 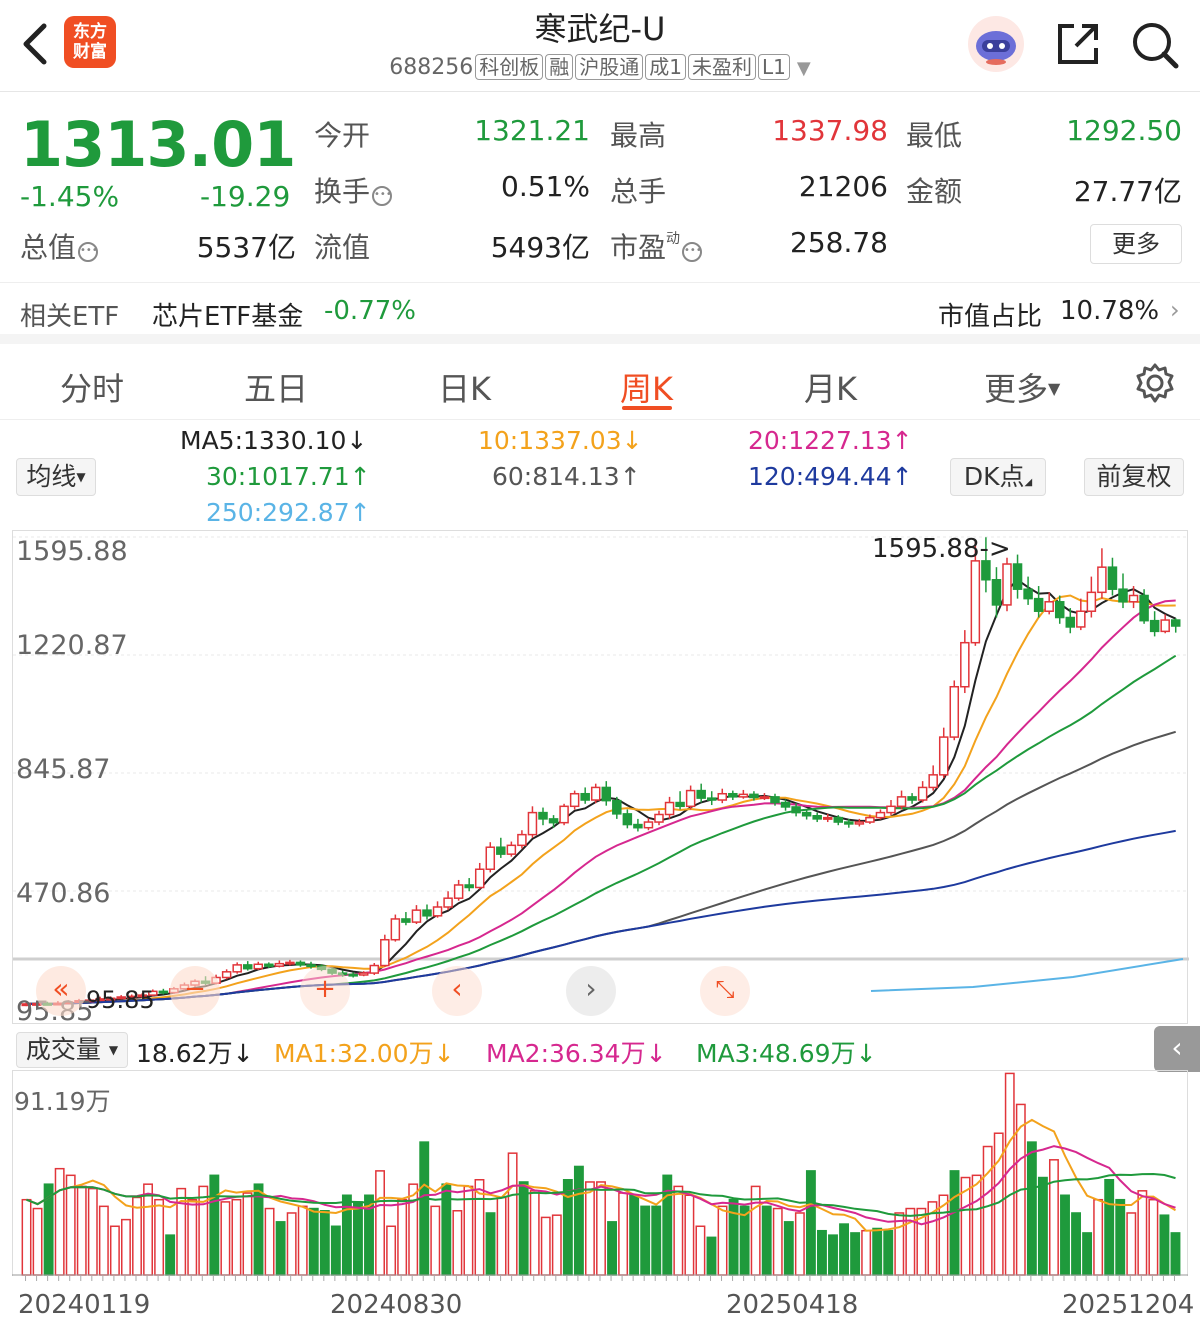 I want to click on low-label: 最低, so click(x=934, y=135).